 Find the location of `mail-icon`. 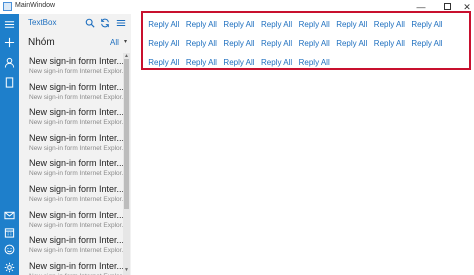

mail-icon is located at coordinates (9, 215).